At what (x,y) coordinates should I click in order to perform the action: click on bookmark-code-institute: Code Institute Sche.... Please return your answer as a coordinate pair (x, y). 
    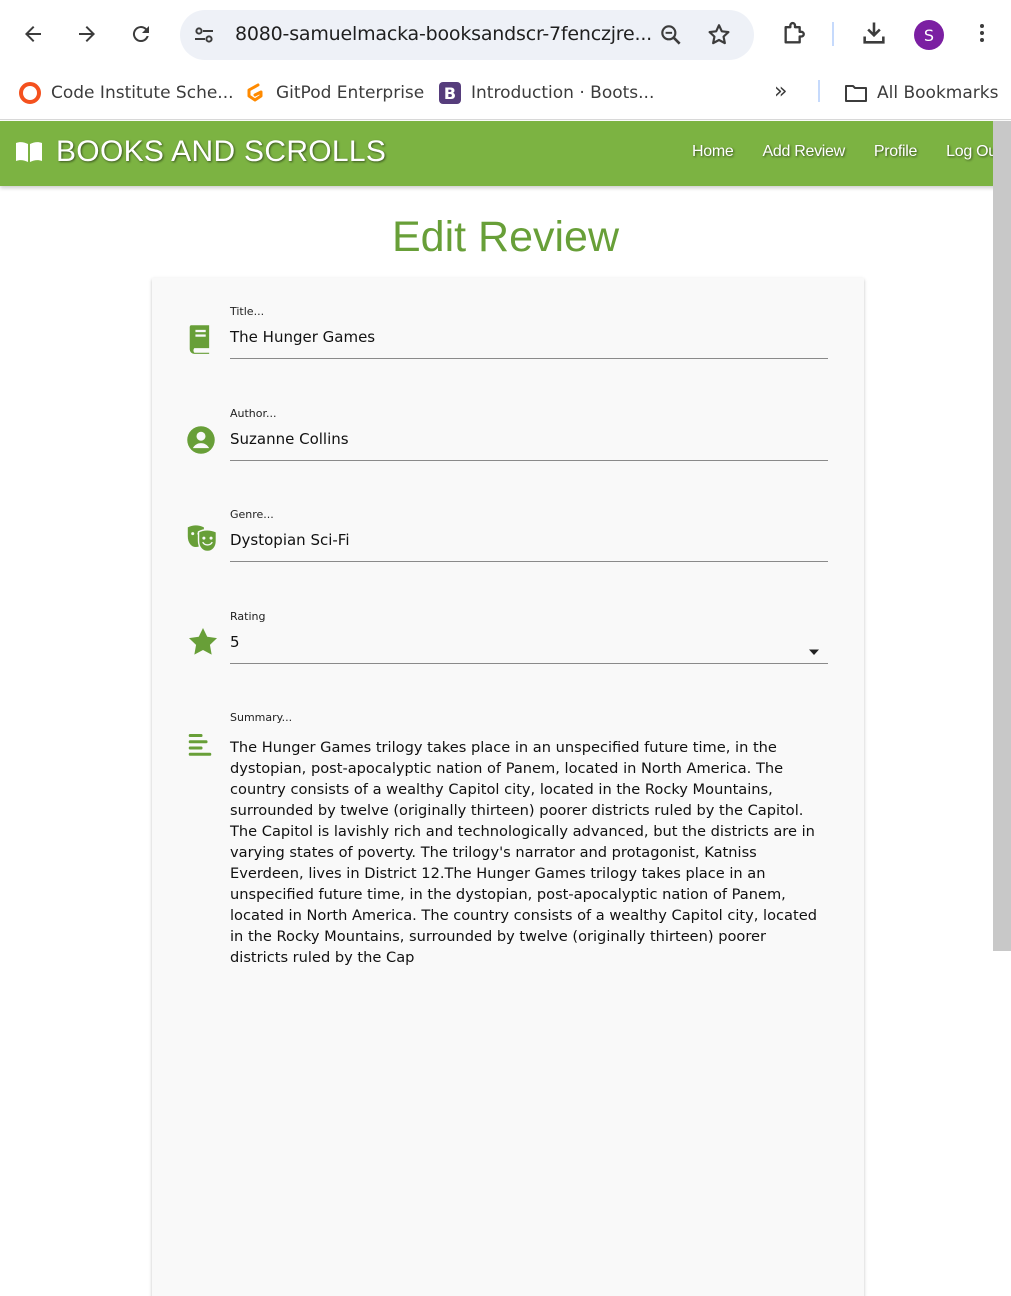
    Looking at the image, I should click on (126, 93).